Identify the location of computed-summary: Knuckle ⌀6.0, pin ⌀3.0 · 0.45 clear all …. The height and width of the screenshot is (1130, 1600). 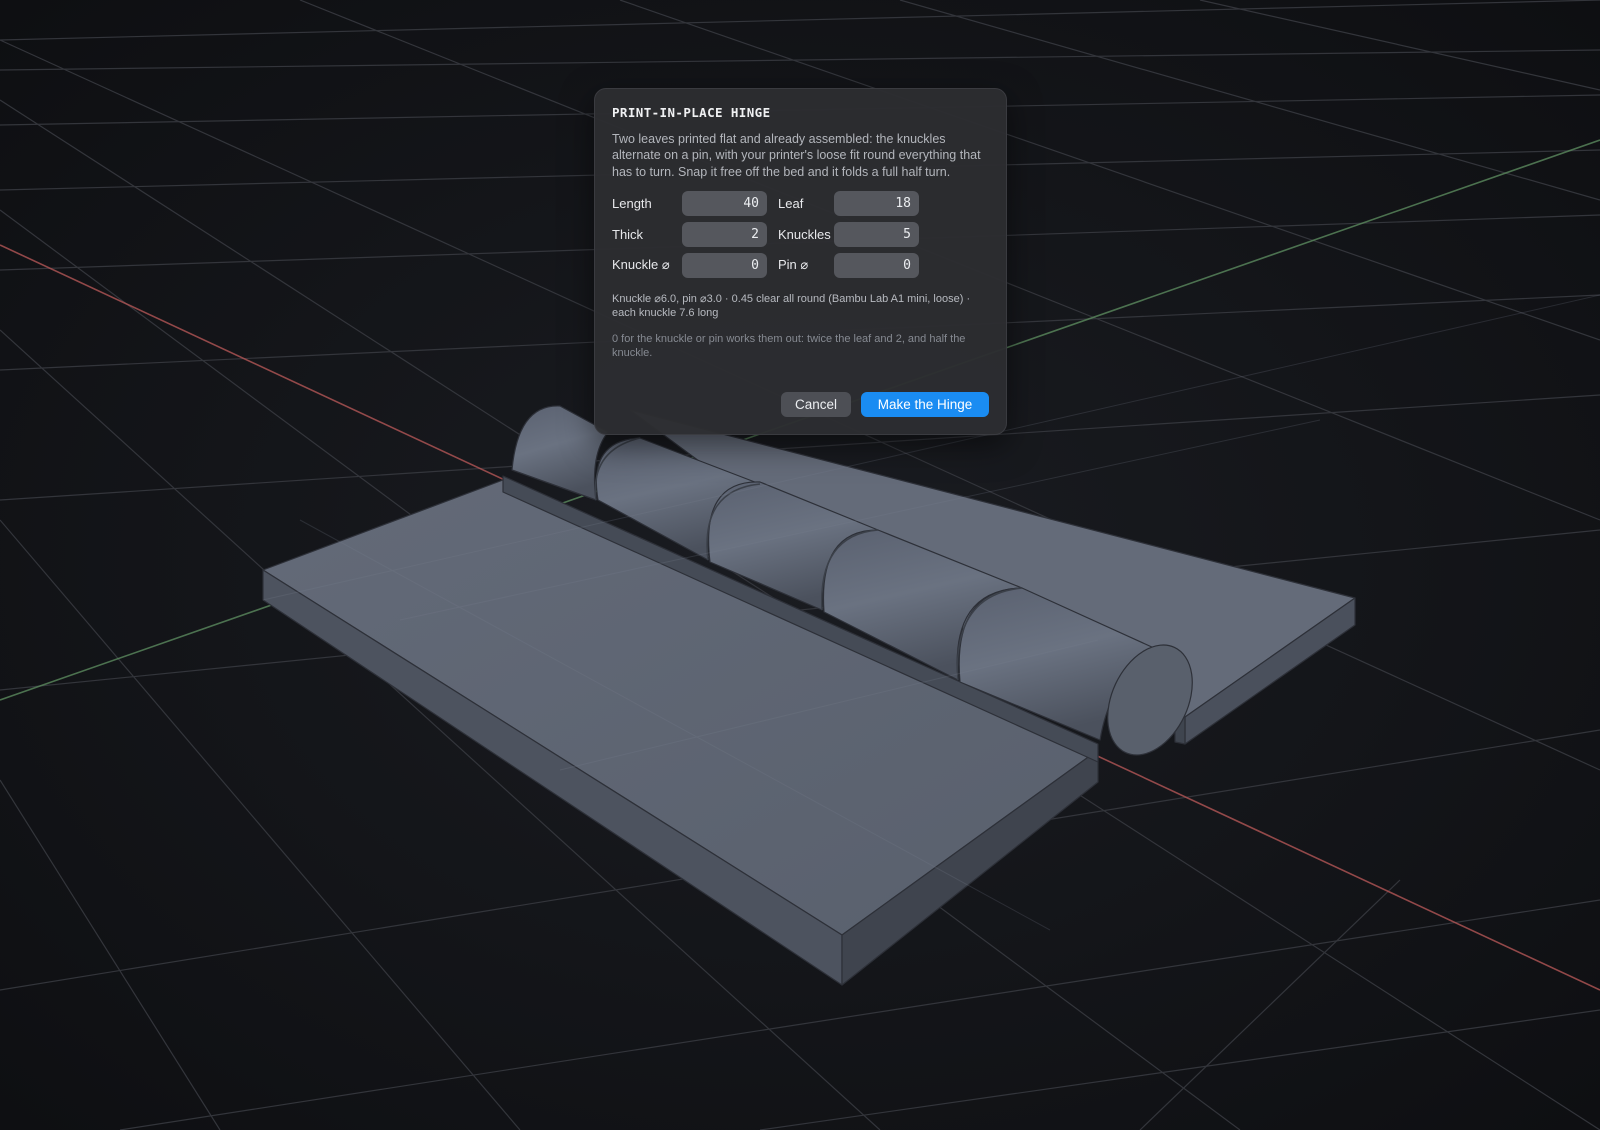
(791, 305).